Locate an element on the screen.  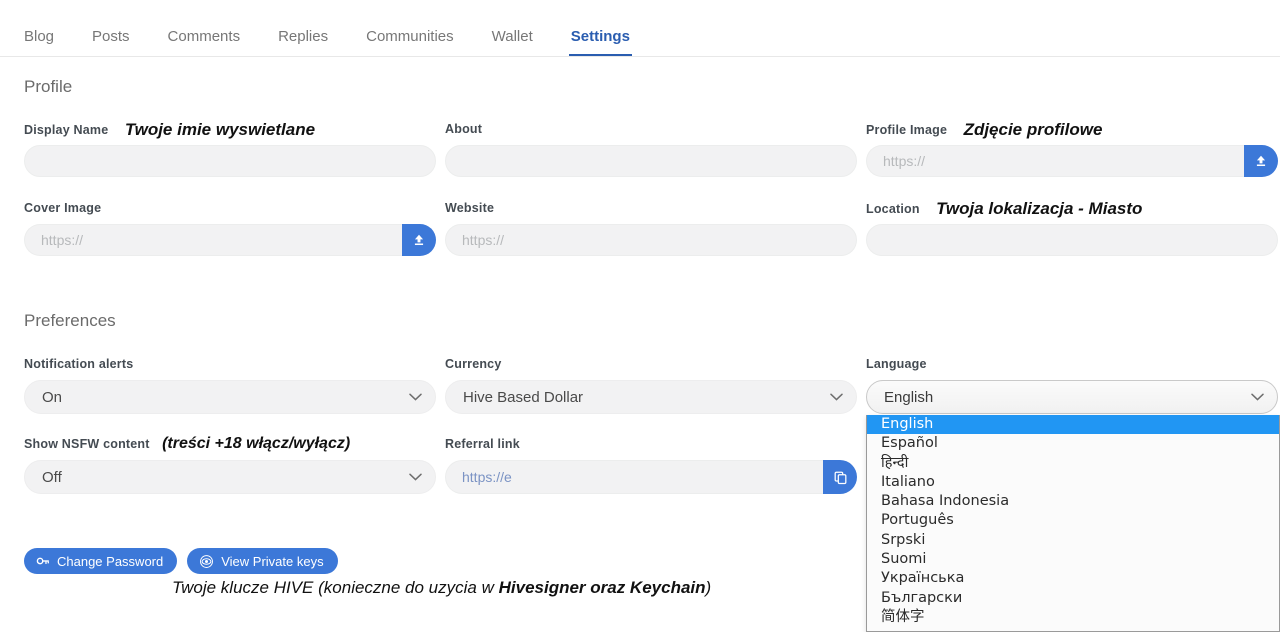
website-input-wrap is located at coordinates (651, 240).